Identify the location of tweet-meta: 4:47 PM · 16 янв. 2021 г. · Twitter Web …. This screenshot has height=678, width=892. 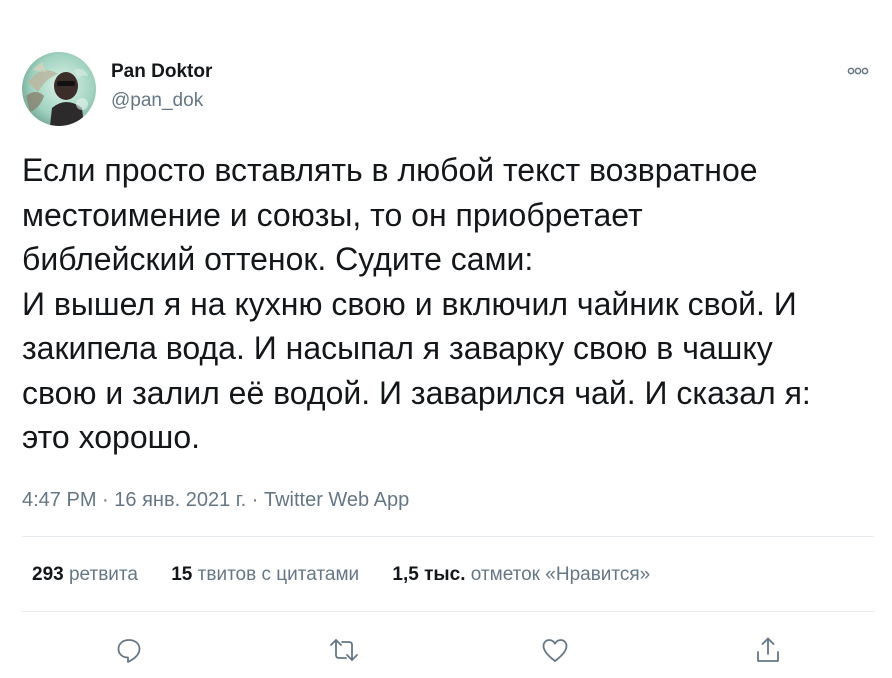
(215, 500).